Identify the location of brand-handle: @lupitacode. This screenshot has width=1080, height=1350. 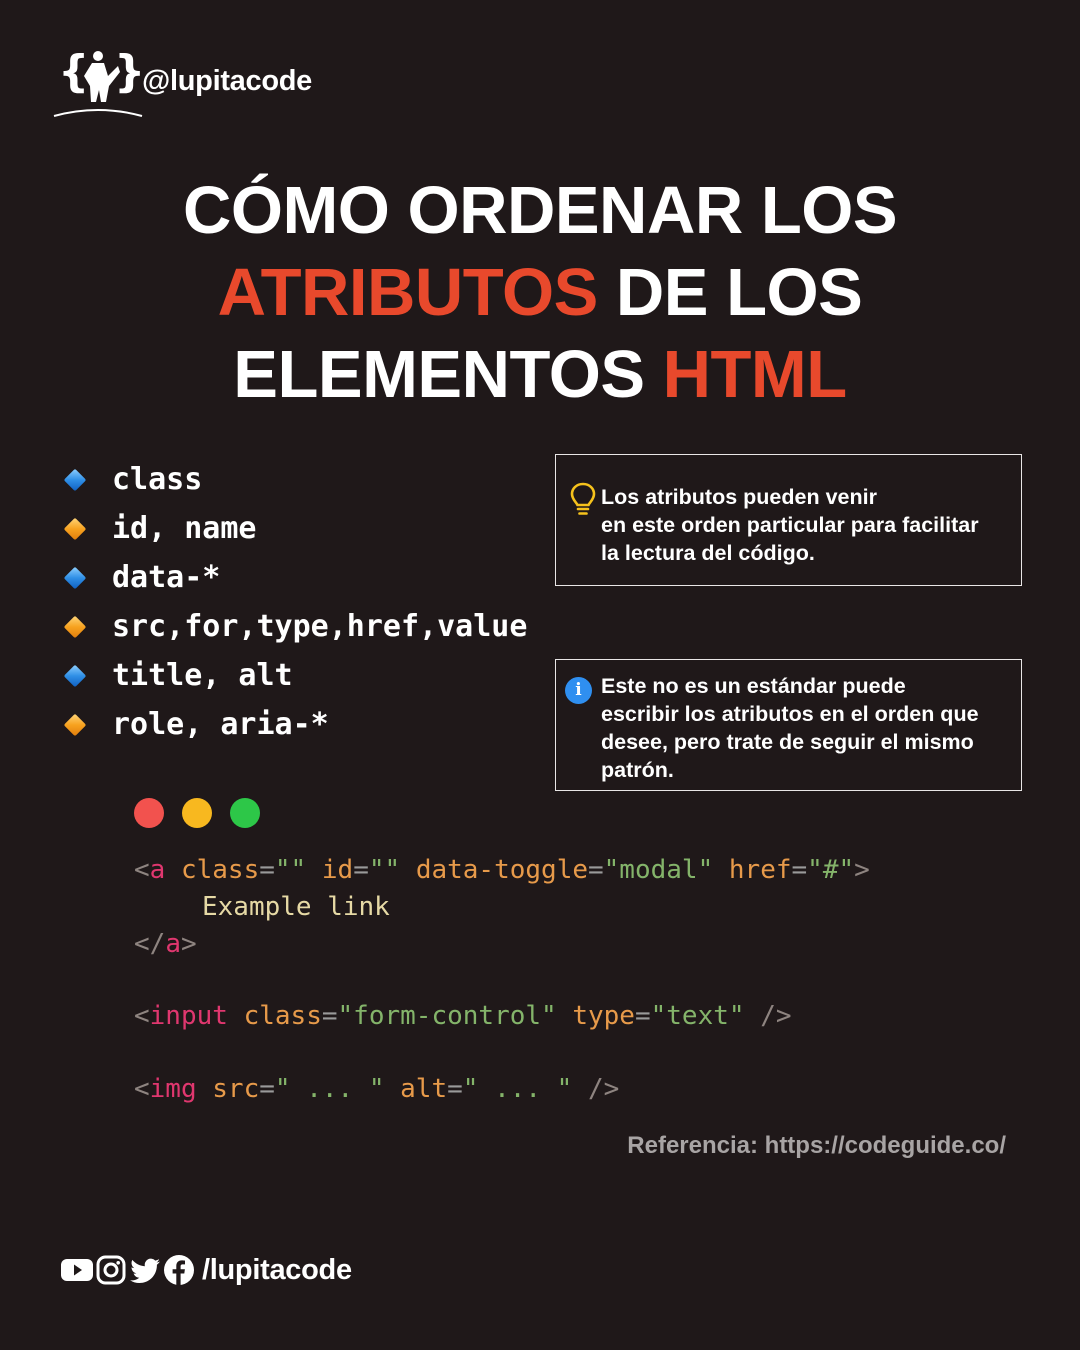
(227, 80).